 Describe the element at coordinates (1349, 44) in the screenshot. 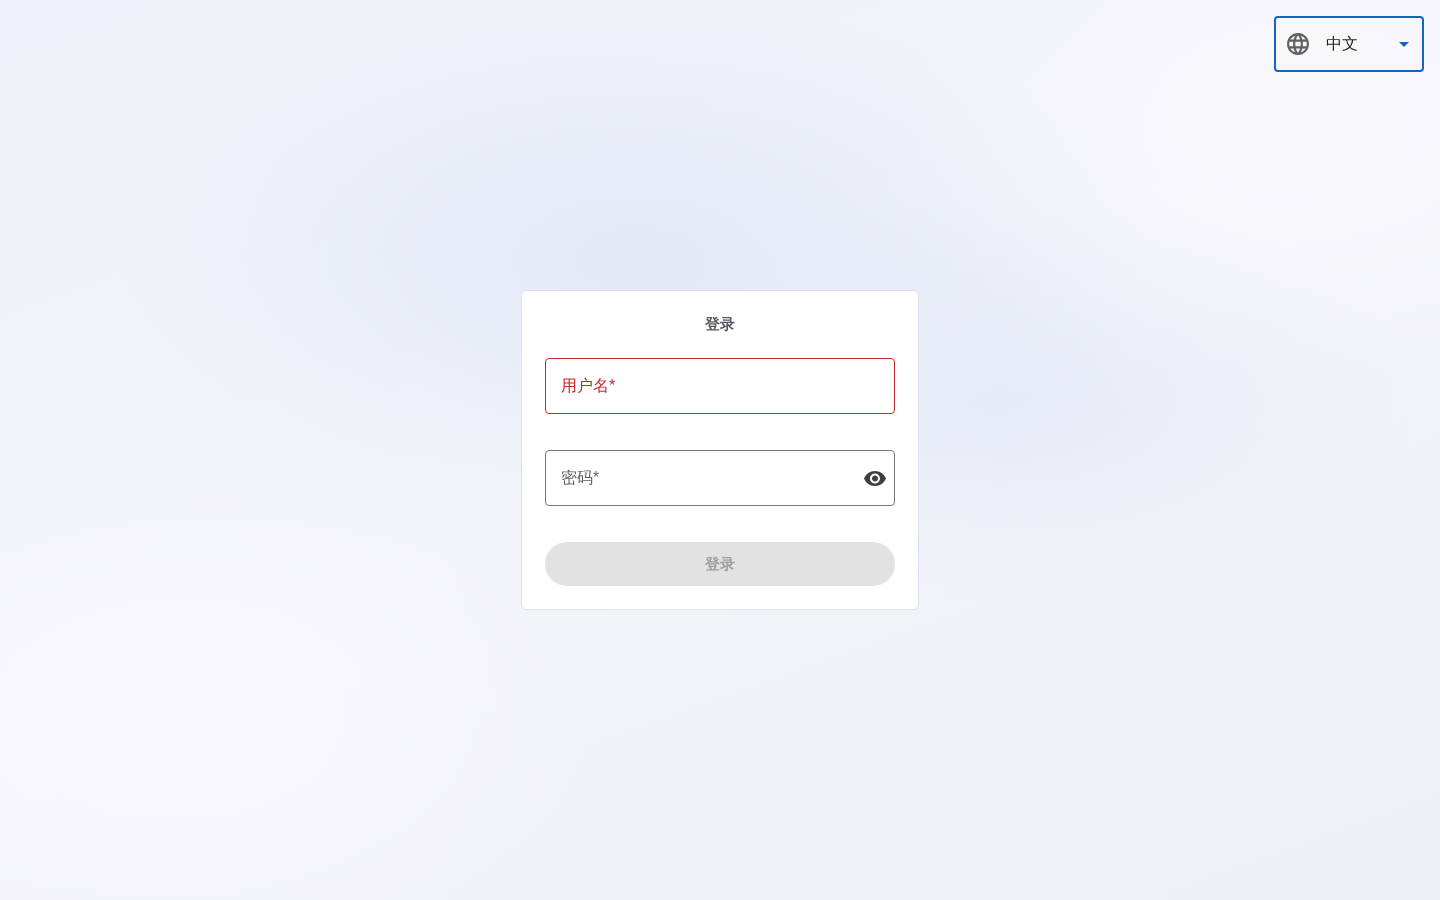

I see `language-select: 中文` at that location.